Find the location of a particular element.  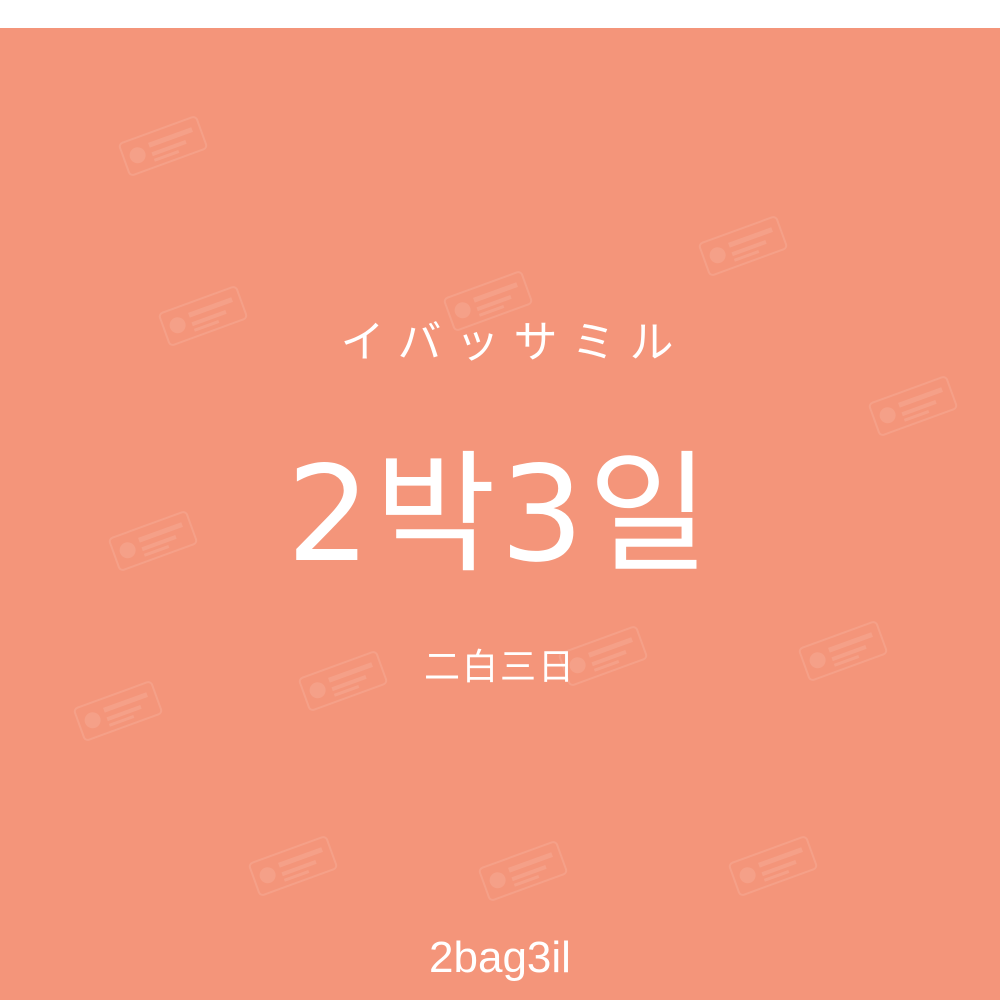

romanization-text: 2bag3il is located at coordinates (500, 957).